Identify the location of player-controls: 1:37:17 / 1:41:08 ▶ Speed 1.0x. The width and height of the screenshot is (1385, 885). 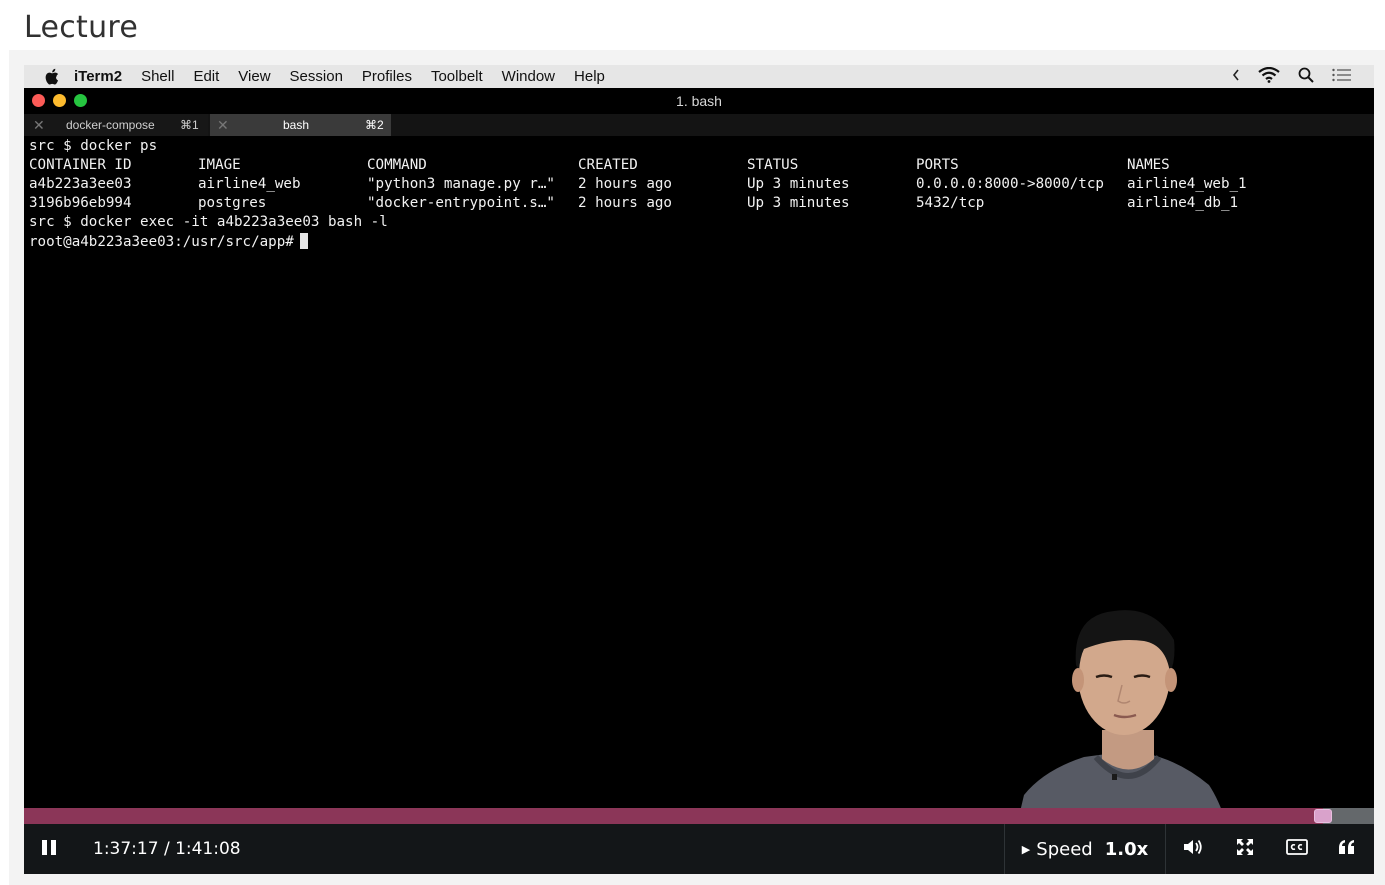
(699, 849).